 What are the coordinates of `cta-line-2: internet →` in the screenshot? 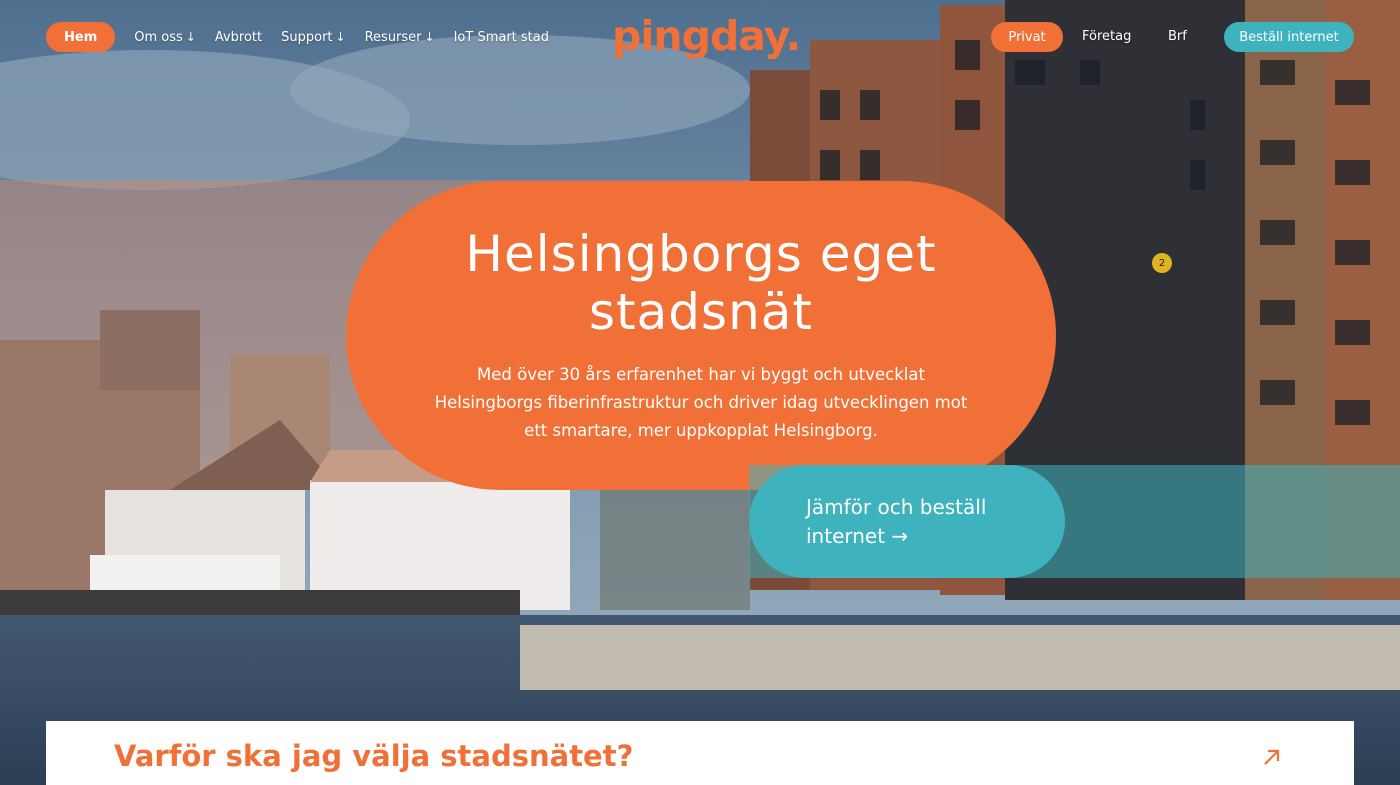 It's located at (857, 536).